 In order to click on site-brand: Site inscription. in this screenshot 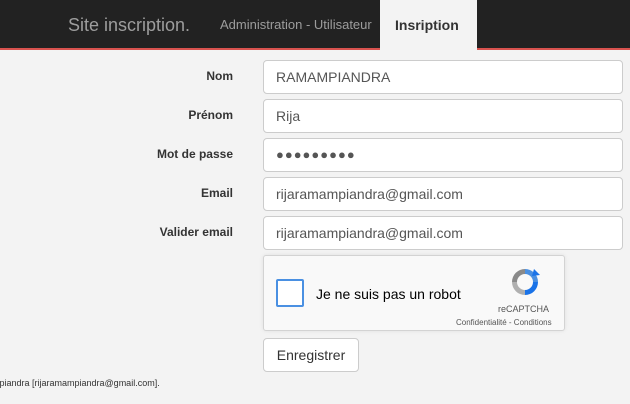, I will do `click(129, 25)`.